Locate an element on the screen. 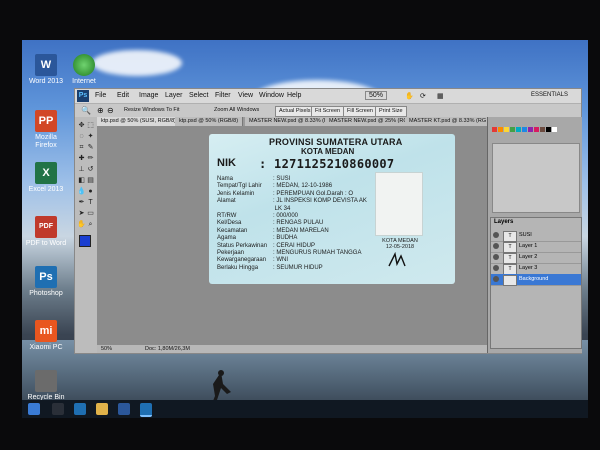 The width and height of the screenshot is (600, 450). foreground-color-swatch is located at coordinates (85, 241).